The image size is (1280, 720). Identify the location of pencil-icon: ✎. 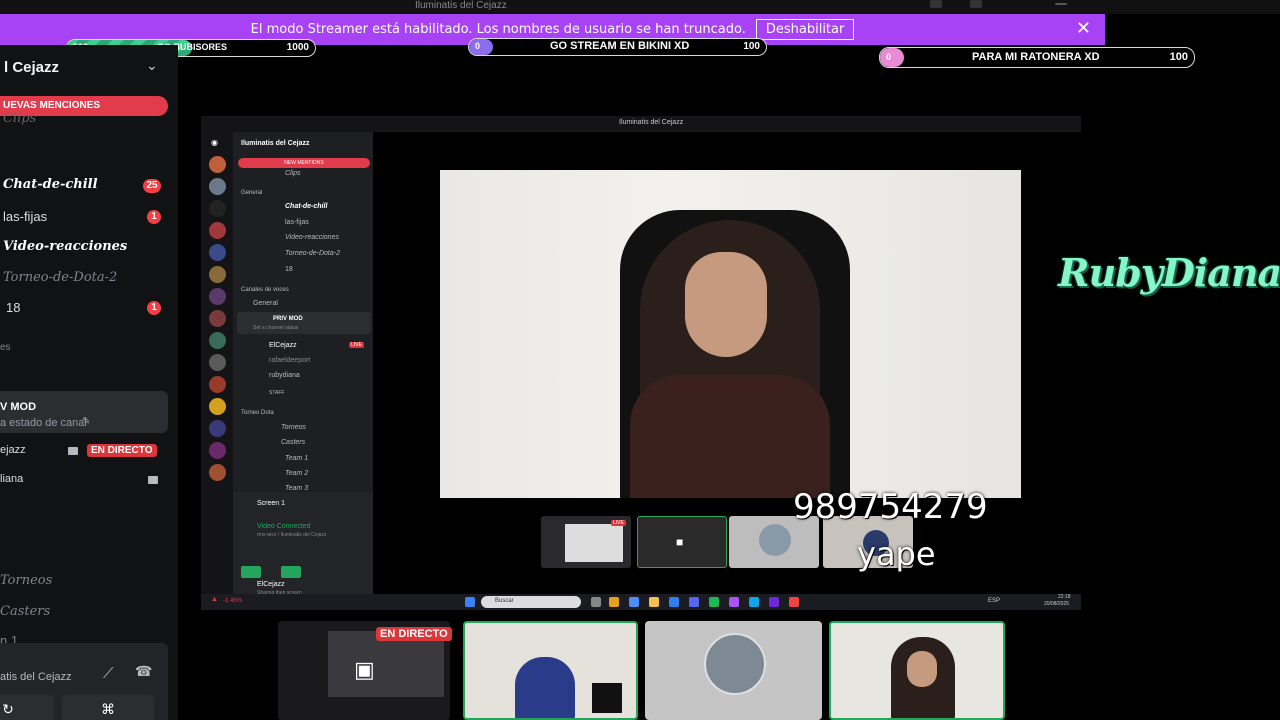
(86, 421).